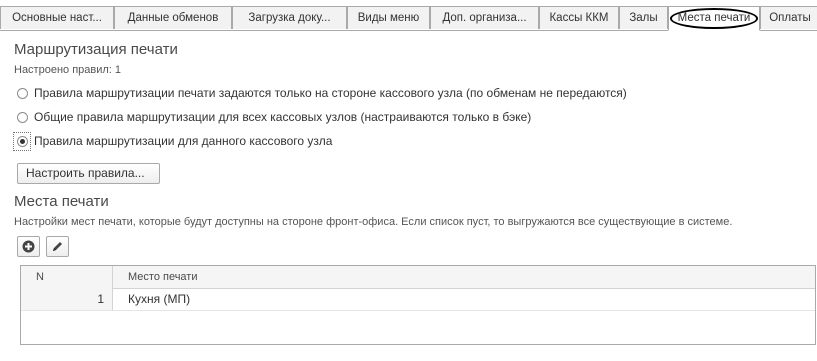 The width and height of the screenshot is (817, 361). I want to click on column-header-n: N, so click(67, 277).